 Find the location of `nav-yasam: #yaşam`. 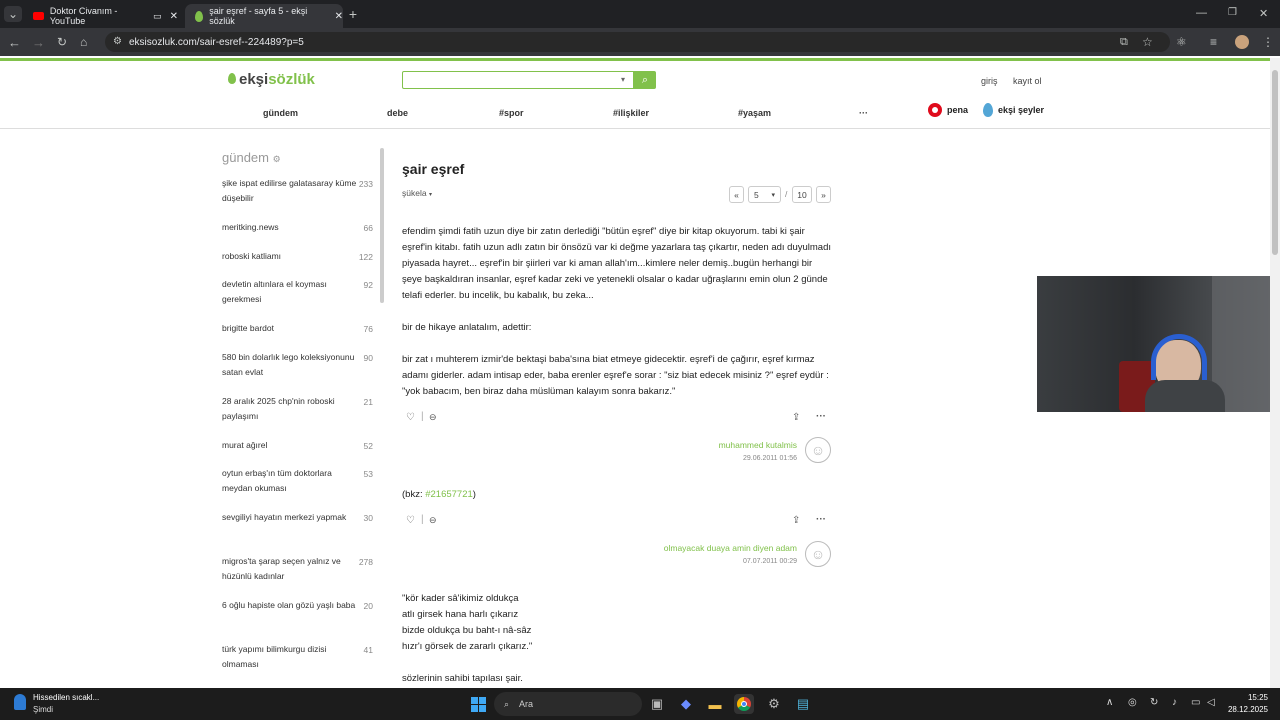

nav-yasam: #yaşam is located at coordinates (754, 113).